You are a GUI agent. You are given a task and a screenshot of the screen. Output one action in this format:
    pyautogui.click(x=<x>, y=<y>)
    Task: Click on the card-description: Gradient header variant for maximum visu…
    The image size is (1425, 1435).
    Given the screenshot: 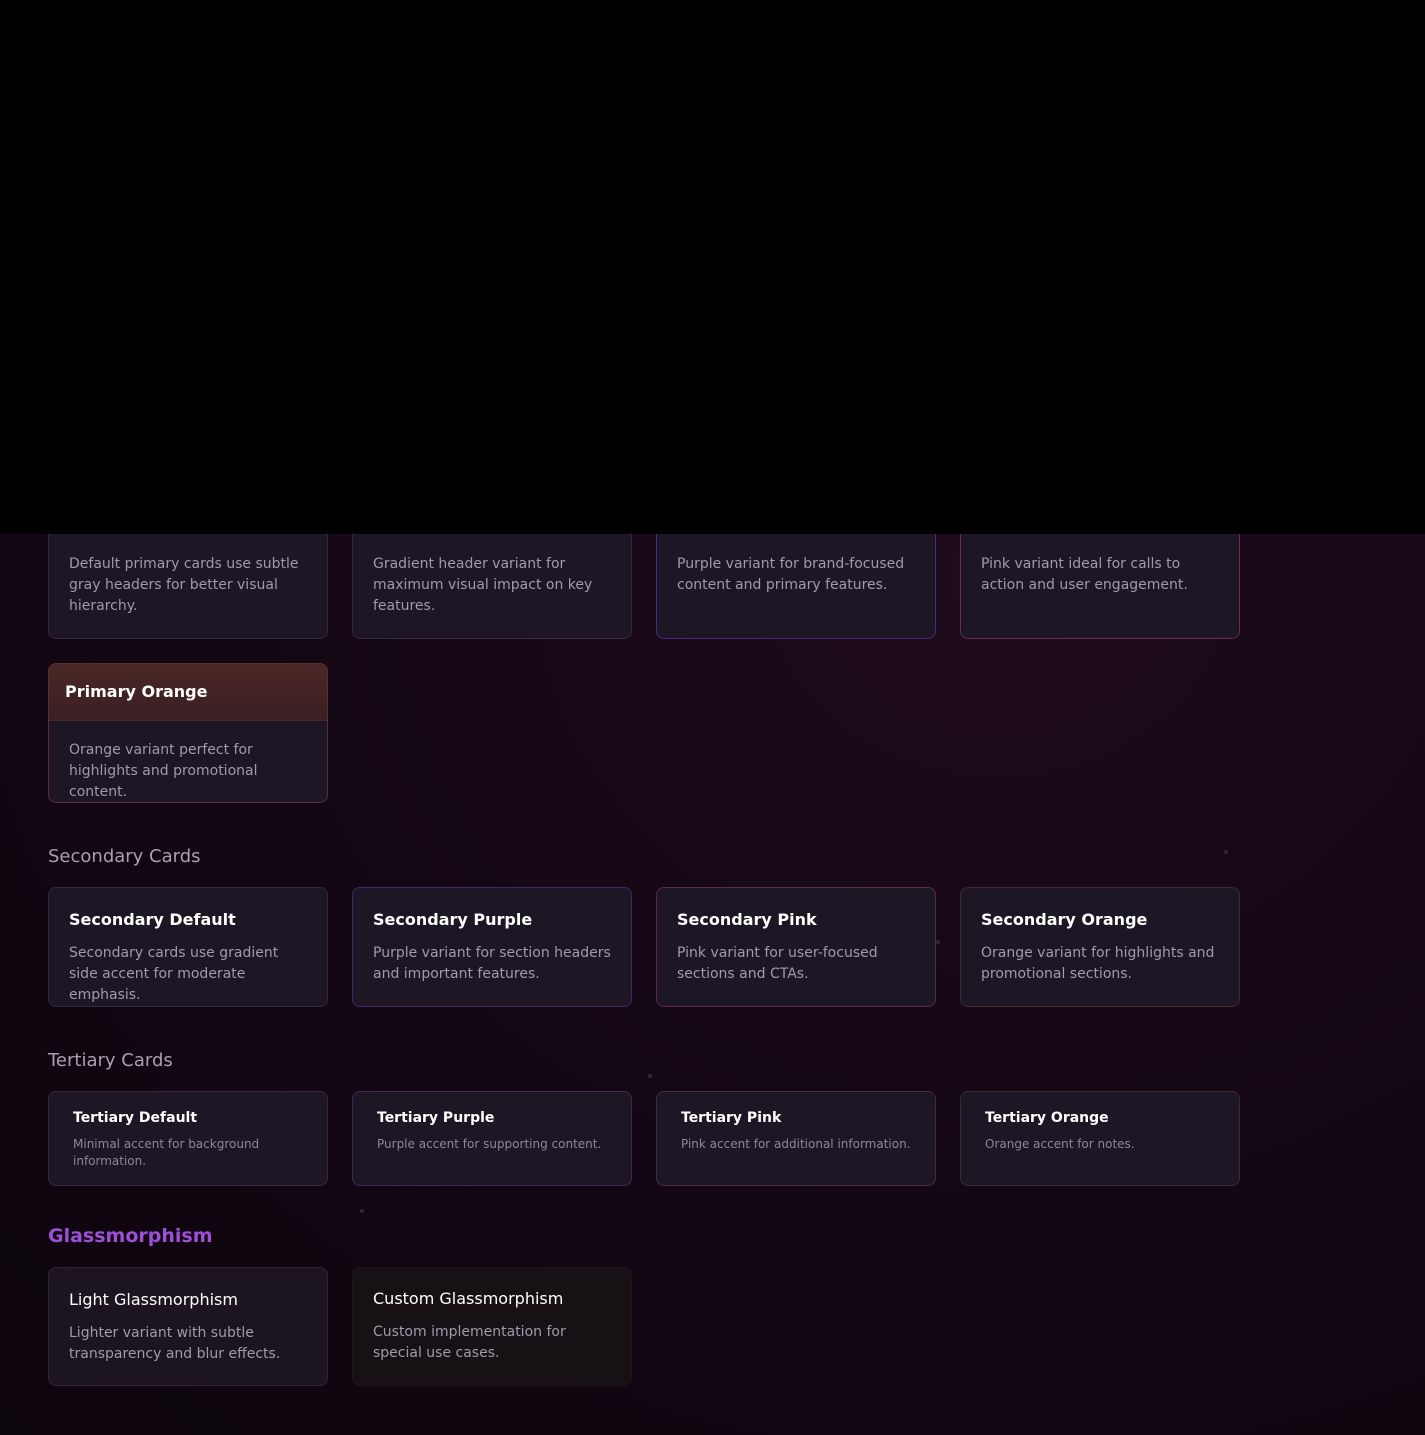 What is the action you would take?
    pyautogui.click(x=483, y=585)
    